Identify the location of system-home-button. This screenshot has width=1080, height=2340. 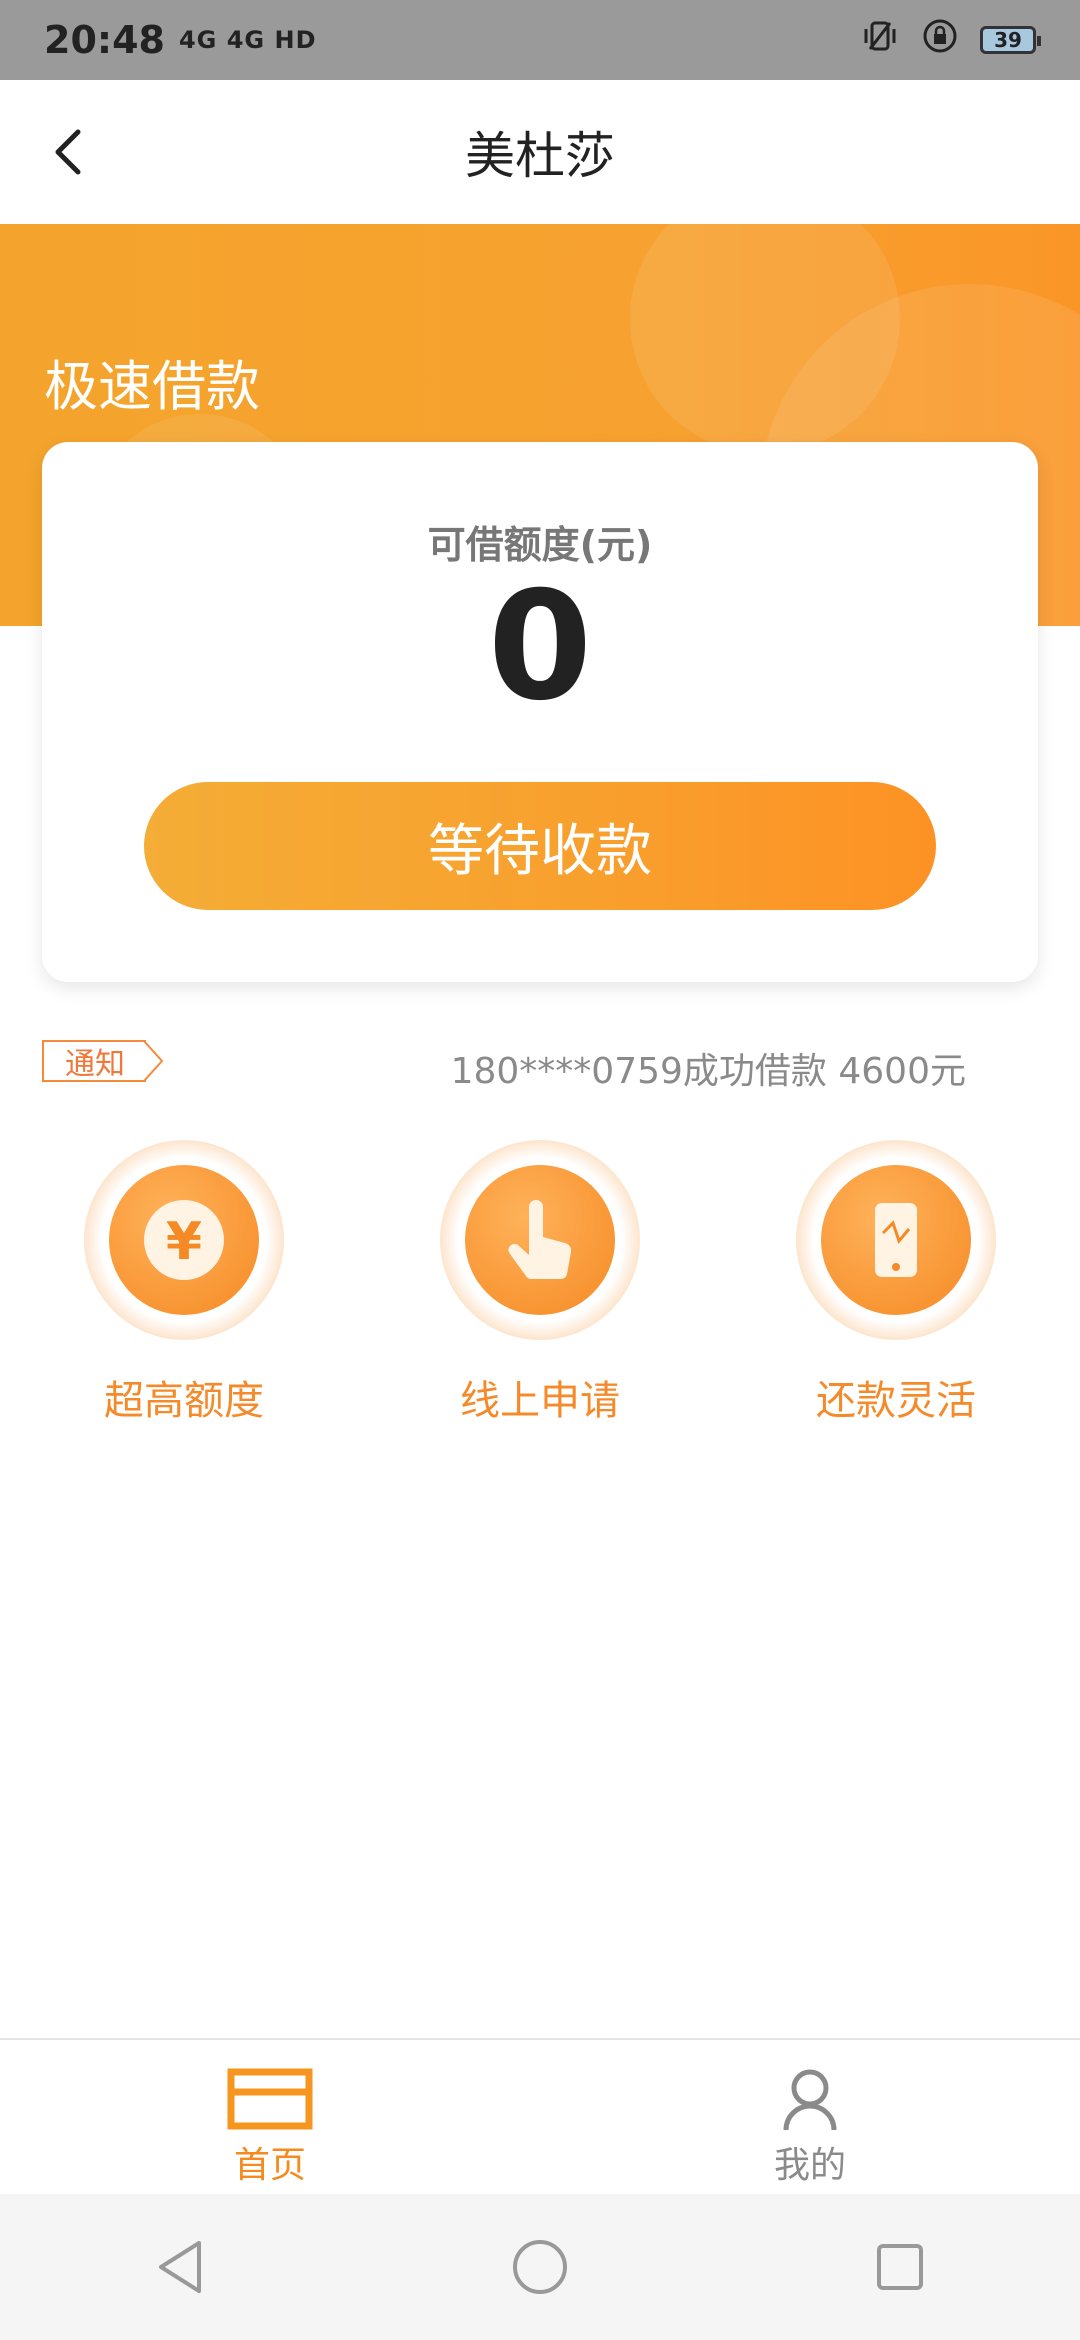
(540, 2267).